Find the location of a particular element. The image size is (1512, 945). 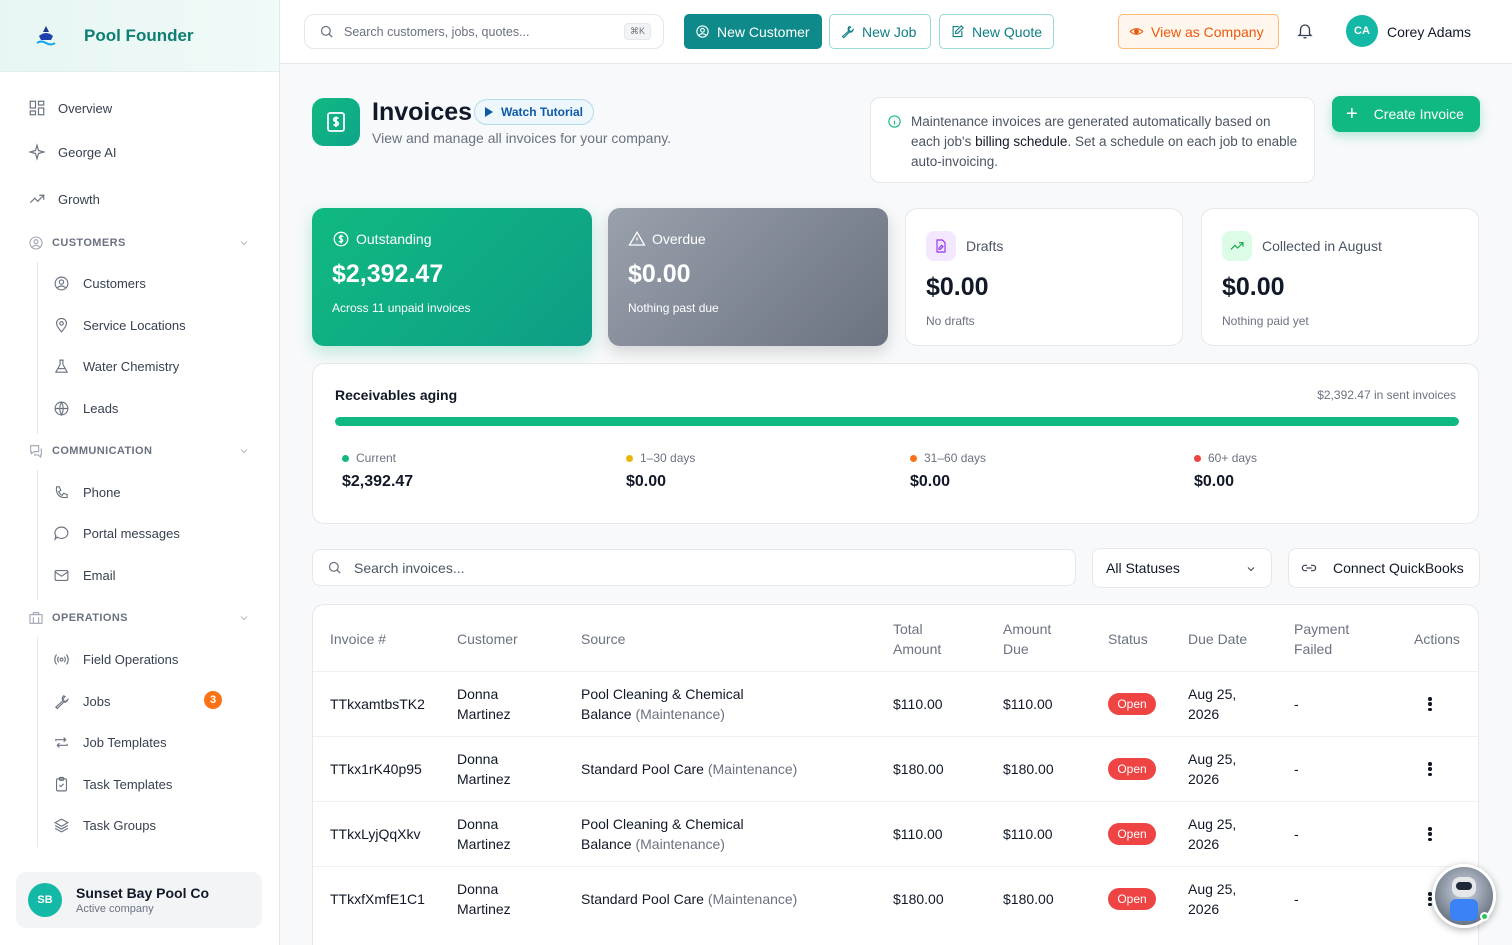

trending-up-icon is located at coordinates (37, 199).